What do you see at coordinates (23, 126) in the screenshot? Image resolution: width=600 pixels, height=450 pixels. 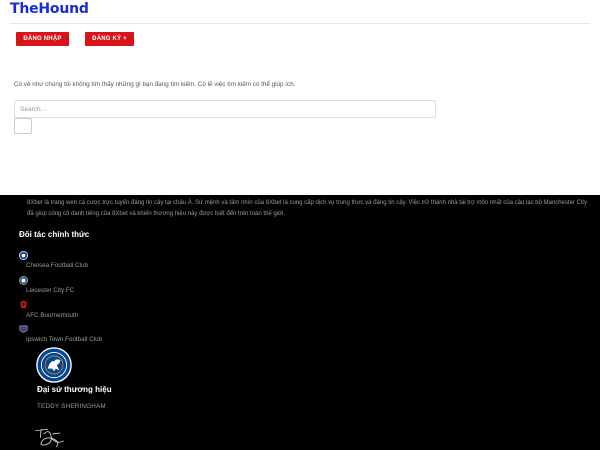 I see `search-submit-button` at bounding box center [23, 126].